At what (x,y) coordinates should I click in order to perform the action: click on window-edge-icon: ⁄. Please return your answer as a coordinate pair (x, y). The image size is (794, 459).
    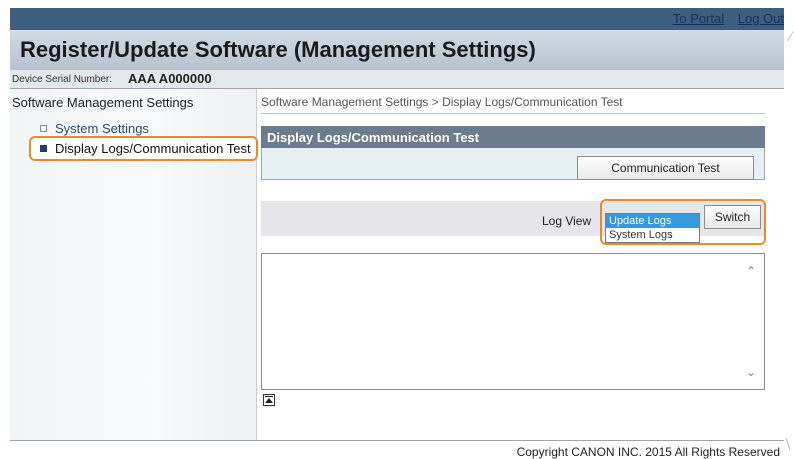
    Looking at the image, I should click on (790, 36).